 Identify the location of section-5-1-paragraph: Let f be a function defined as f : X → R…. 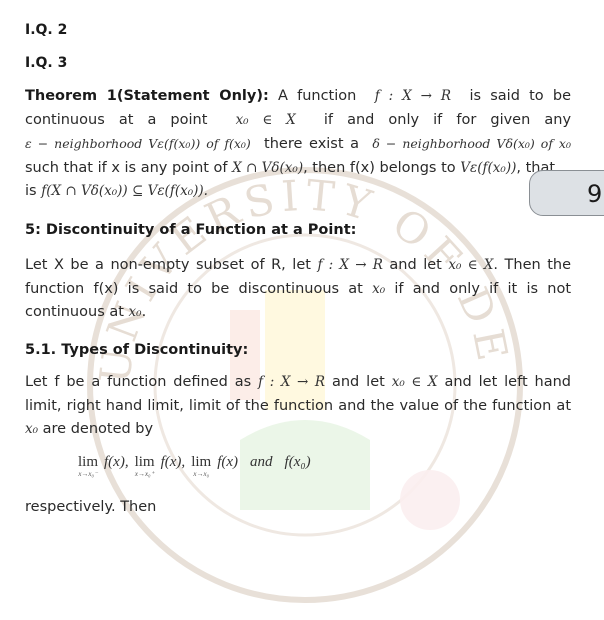
(298, 406).